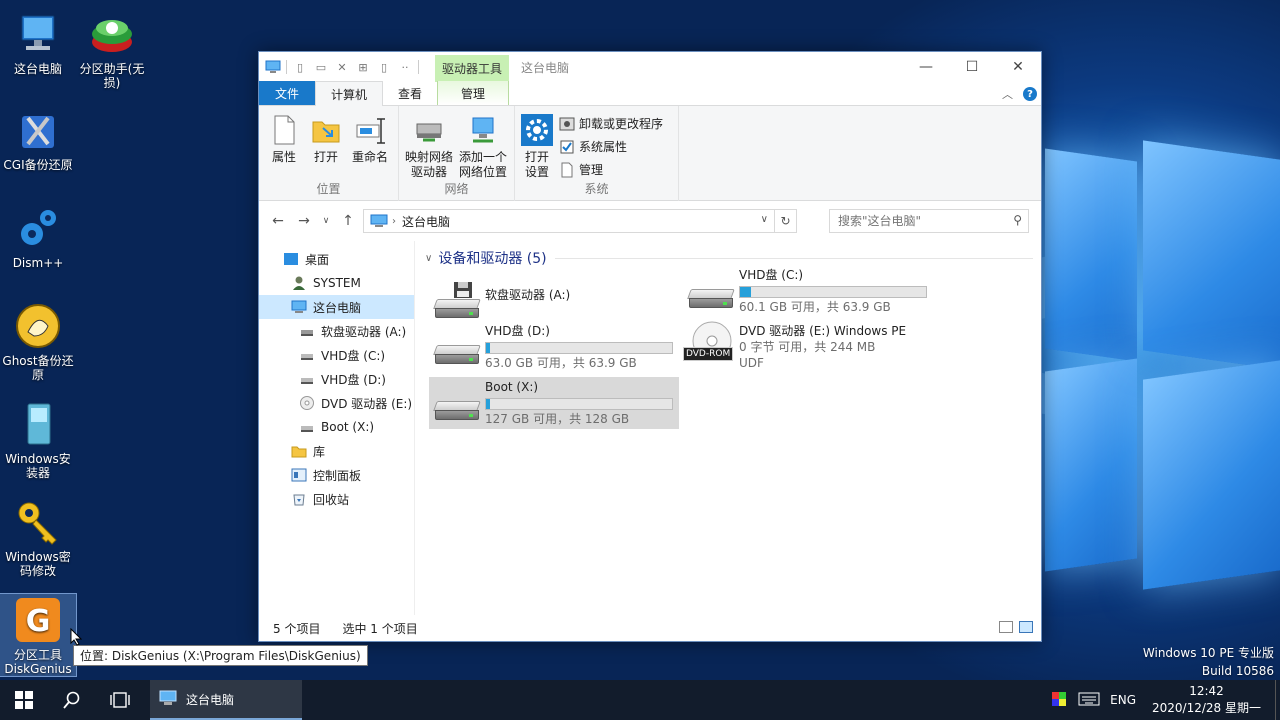  What do you see at coordinates (329, 153) in the screenshot?
I see `ribbon-group-location: 属性 打开 重命名 位置` at bounding box center [329, 153].